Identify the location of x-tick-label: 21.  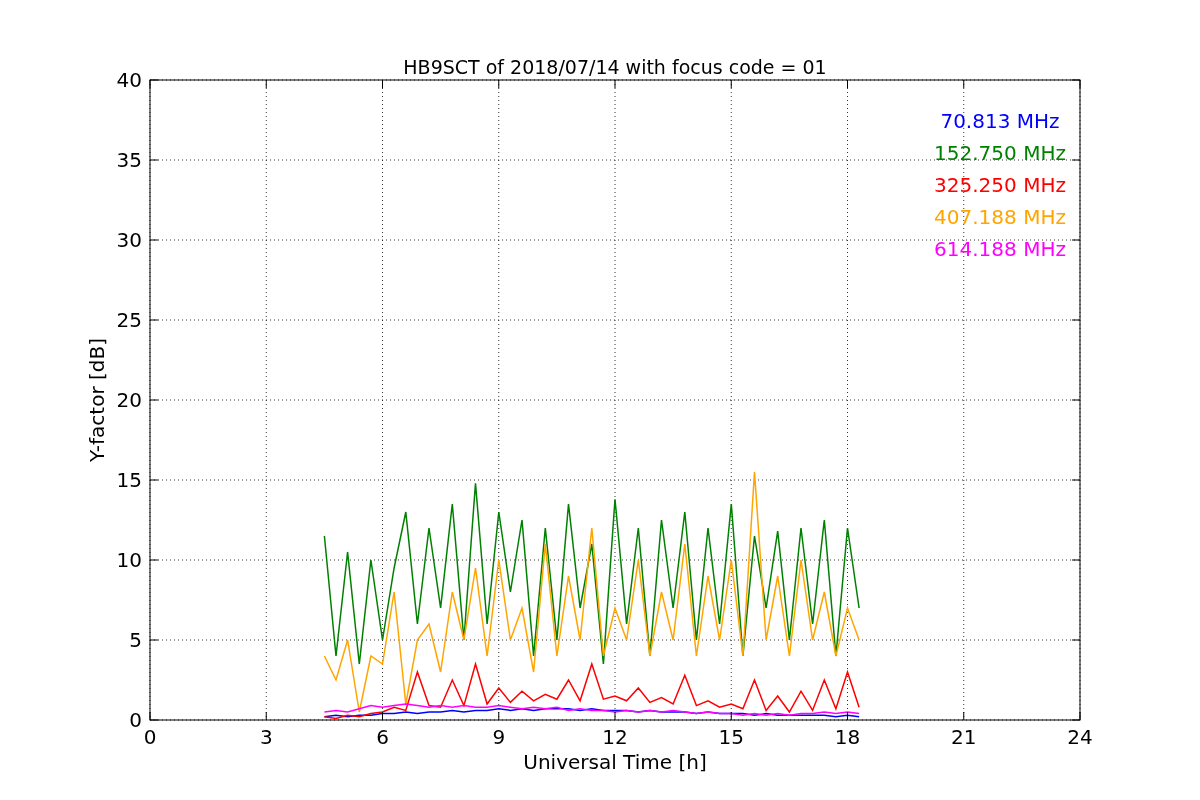
(964, 737).